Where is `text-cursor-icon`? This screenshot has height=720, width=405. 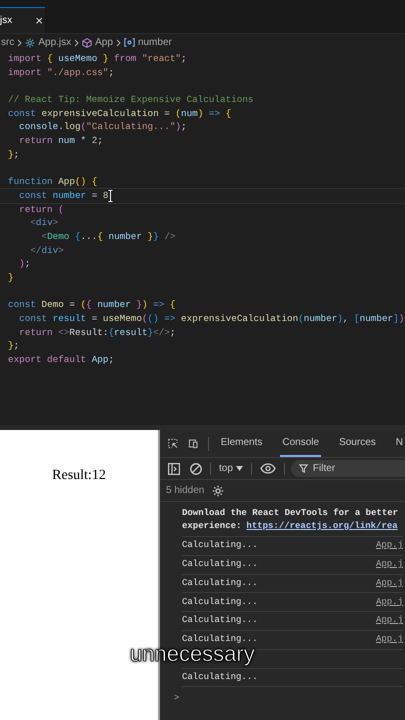
text-cursor-icon is located at coordinates (111, 196).